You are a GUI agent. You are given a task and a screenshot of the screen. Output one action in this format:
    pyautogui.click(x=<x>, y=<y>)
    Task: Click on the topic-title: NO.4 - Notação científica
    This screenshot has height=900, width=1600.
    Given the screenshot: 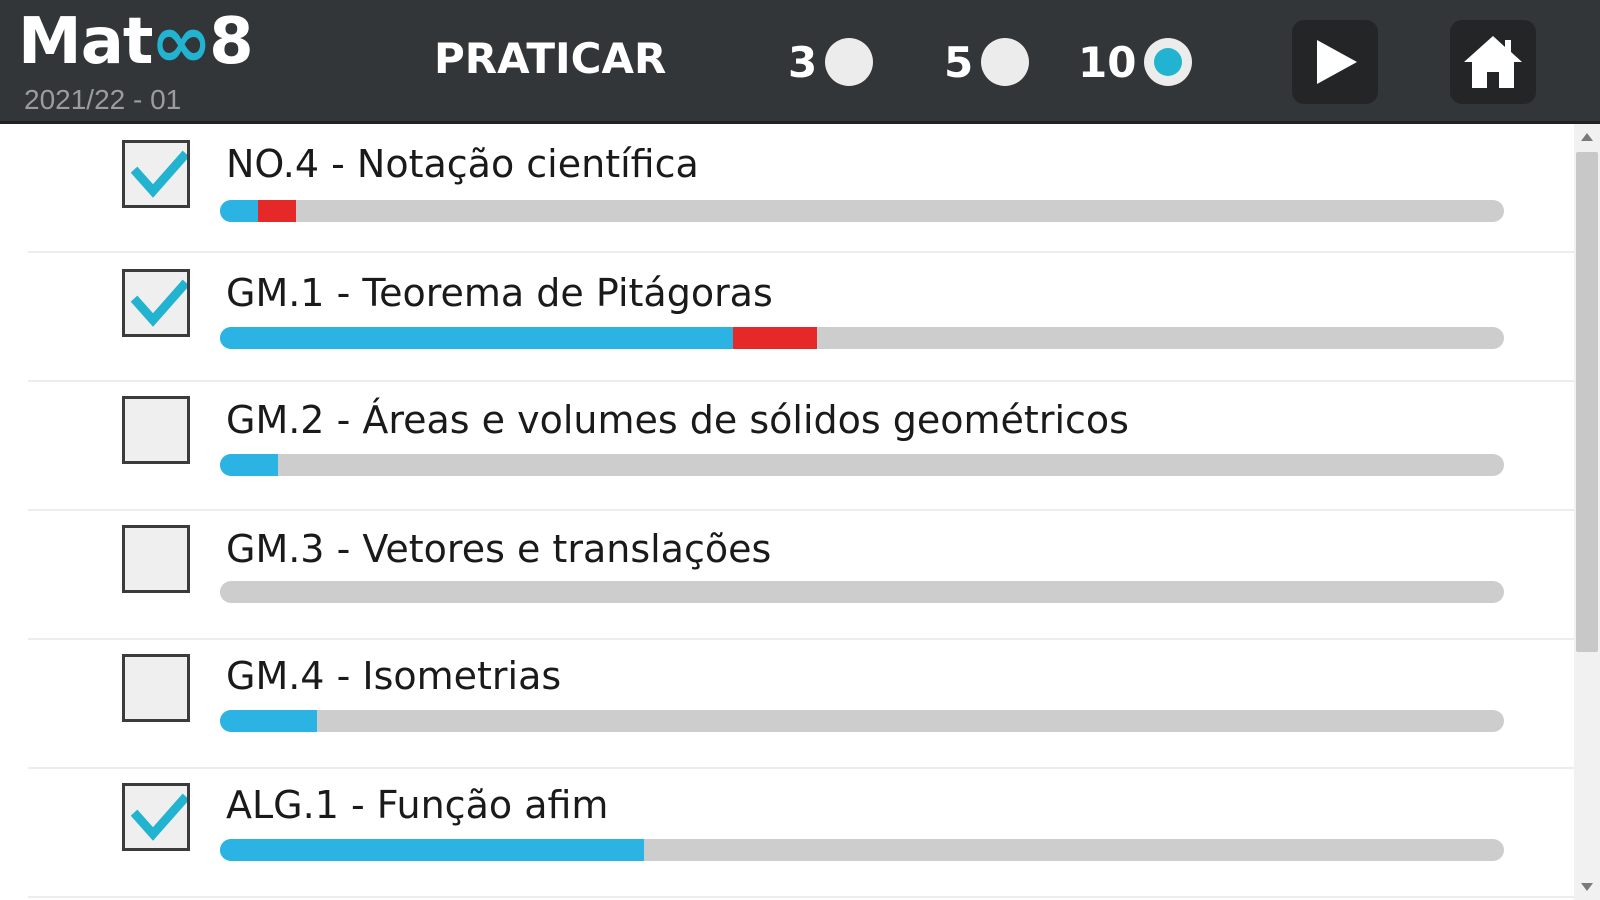 What is the action you would take?
    pyautogui.click(x=462, y=164)
    